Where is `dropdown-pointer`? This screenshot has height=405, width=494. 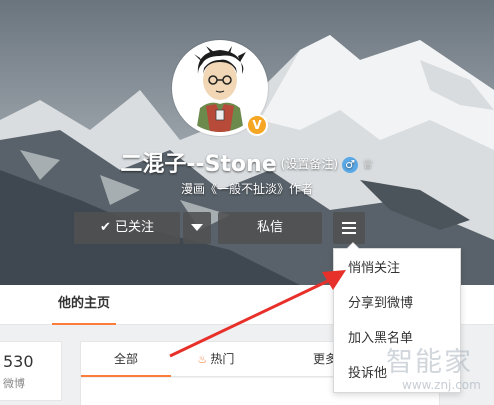
dropdown-pointer is located at coordinates (353, 245).